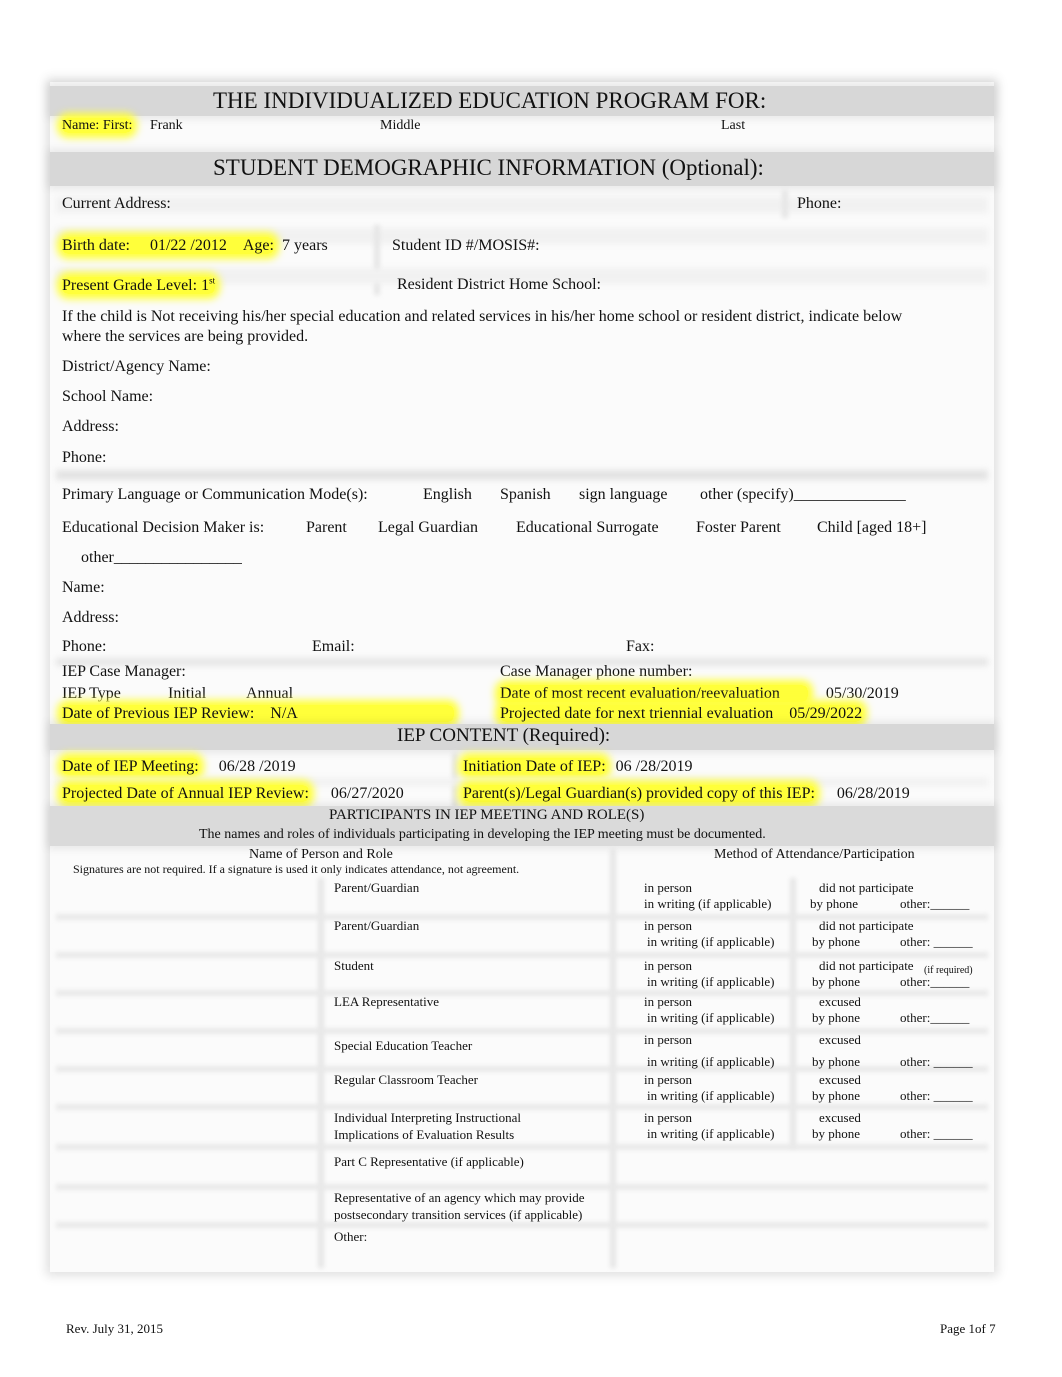 This screenshot has height=1377, width=1062. What do you see at coordinates (258, 714) in the screenshot?
I see `prev-review-field: Date of Previous IEP Review: N/A` at bounding box center [258, 714].